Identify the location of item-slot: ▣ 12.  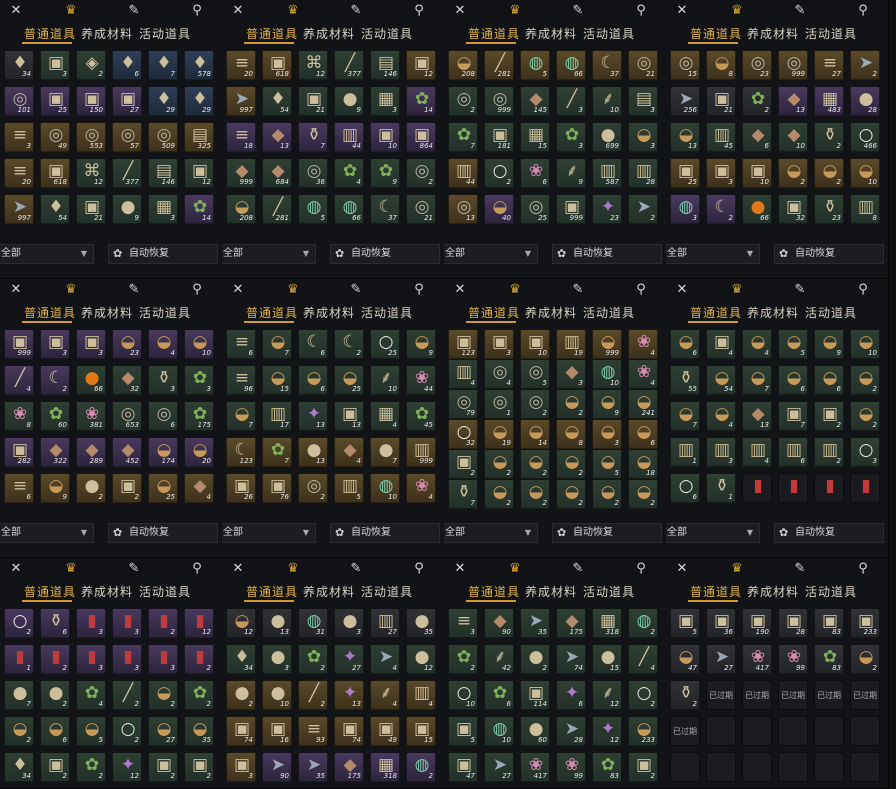
(199, 173).